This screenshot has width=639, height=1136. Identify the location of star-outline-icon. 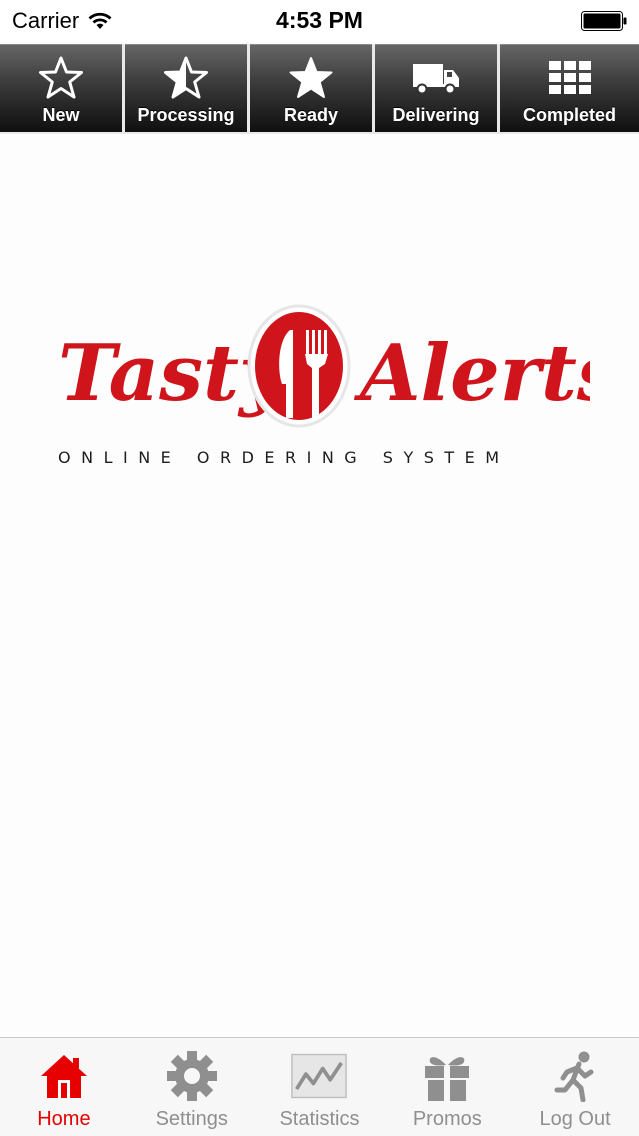
(61, 78).